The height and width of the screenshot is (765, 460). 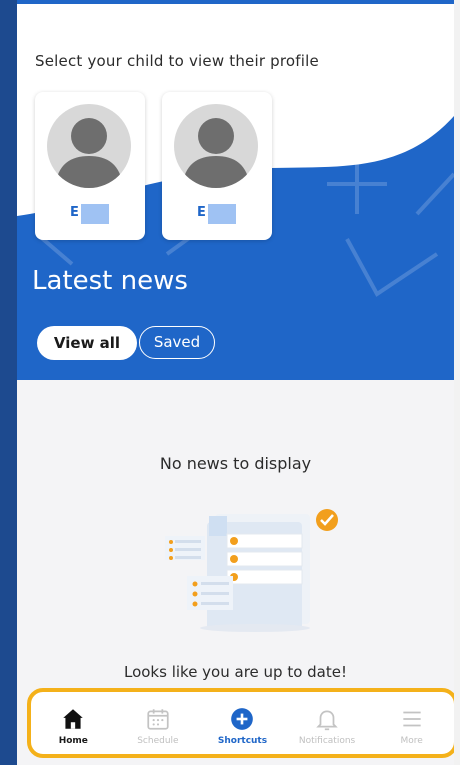 I want to click on tab-shortcuts: Shortcuts, so click(x=242, y=723).